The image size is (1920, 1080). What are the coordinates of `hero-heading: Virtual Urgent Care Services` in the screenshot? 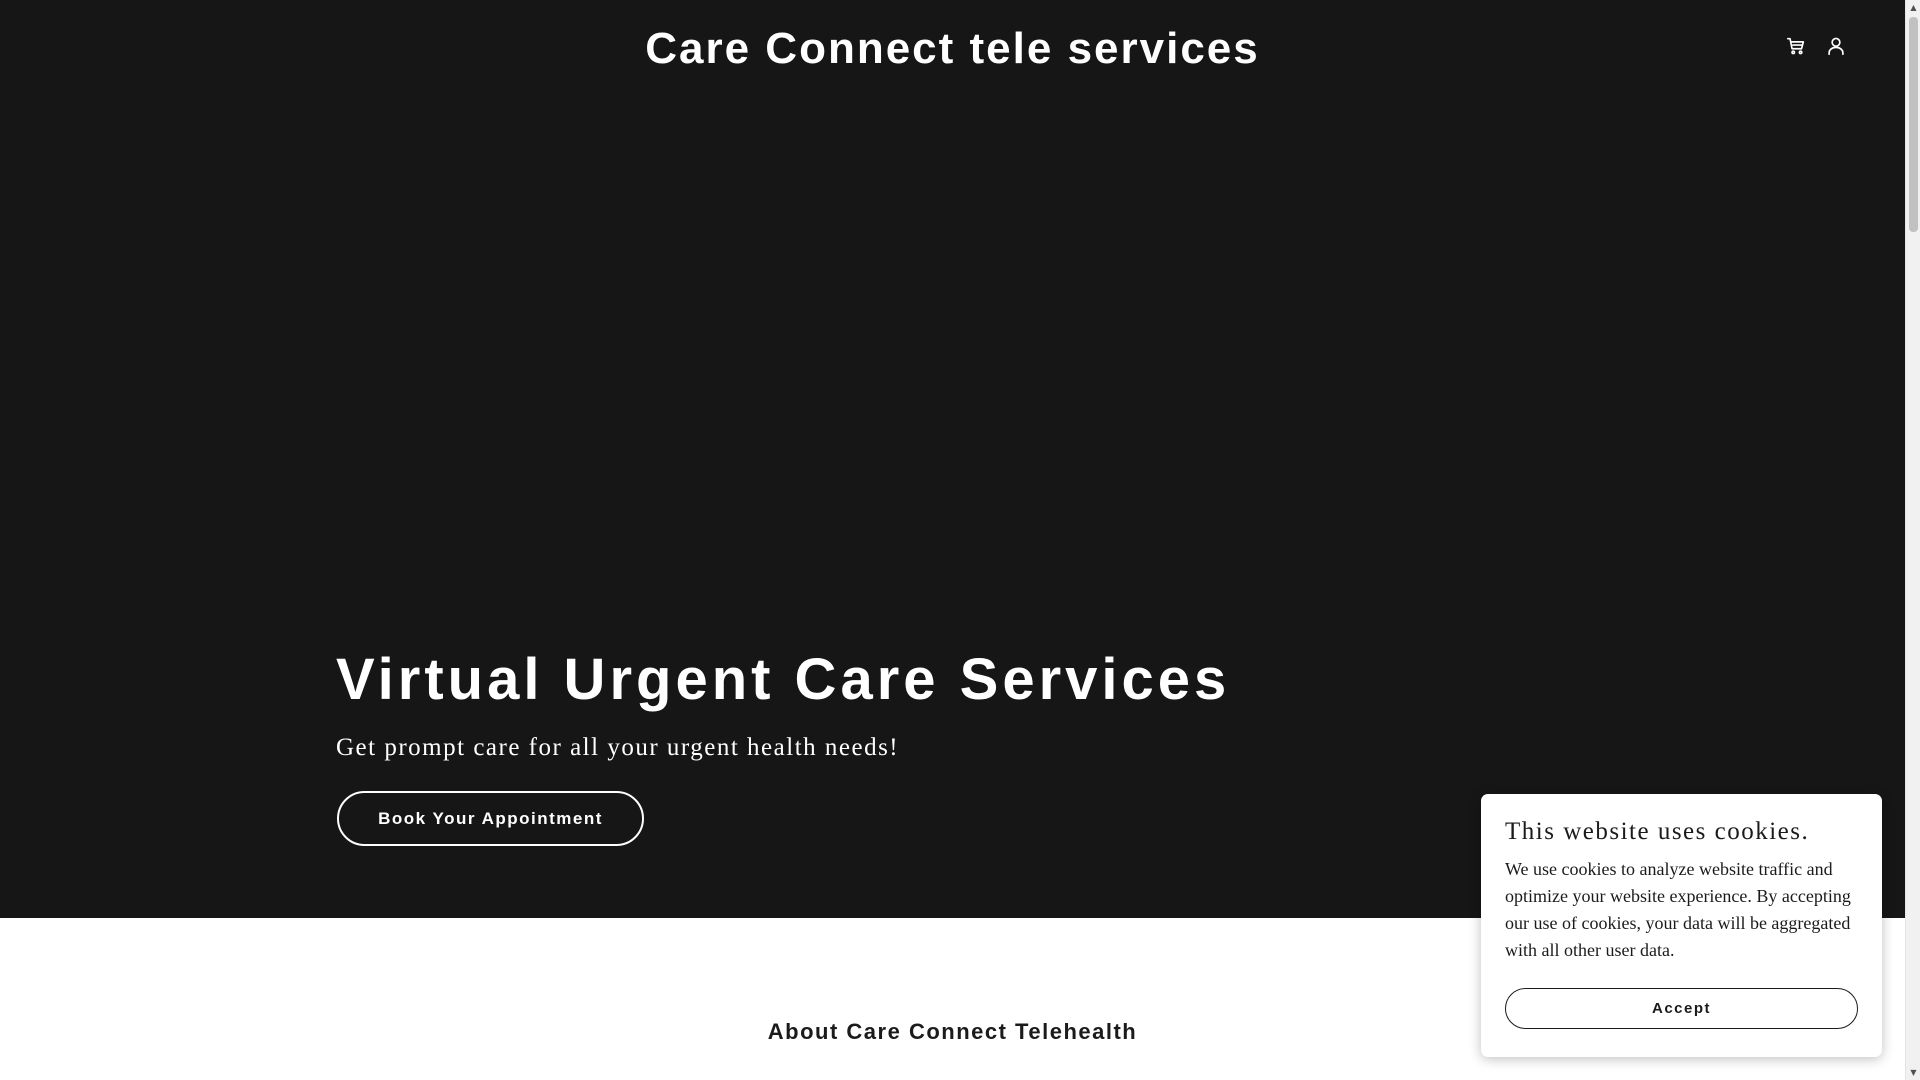 It's located at (783, 679).